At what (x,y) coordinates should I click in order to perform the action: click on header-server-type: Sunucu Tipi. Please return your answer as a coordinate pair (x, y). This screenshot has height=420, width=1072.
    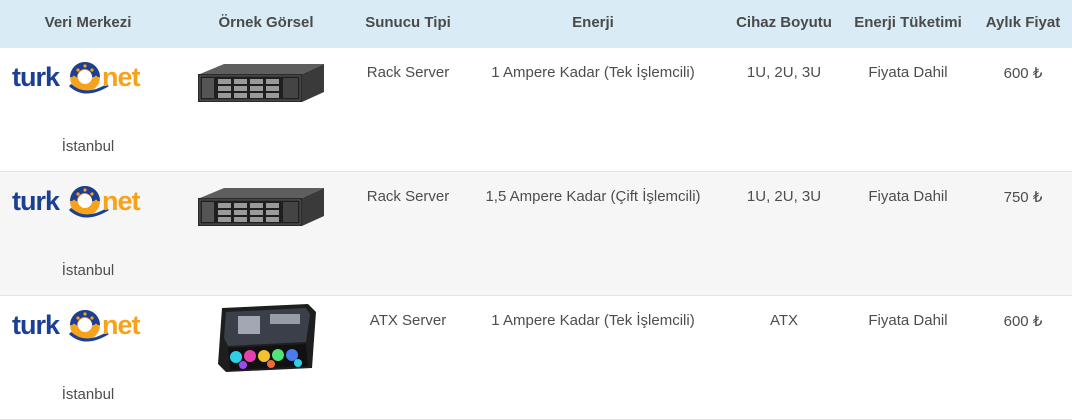
    Looking at the image, I should click on (408, 24).